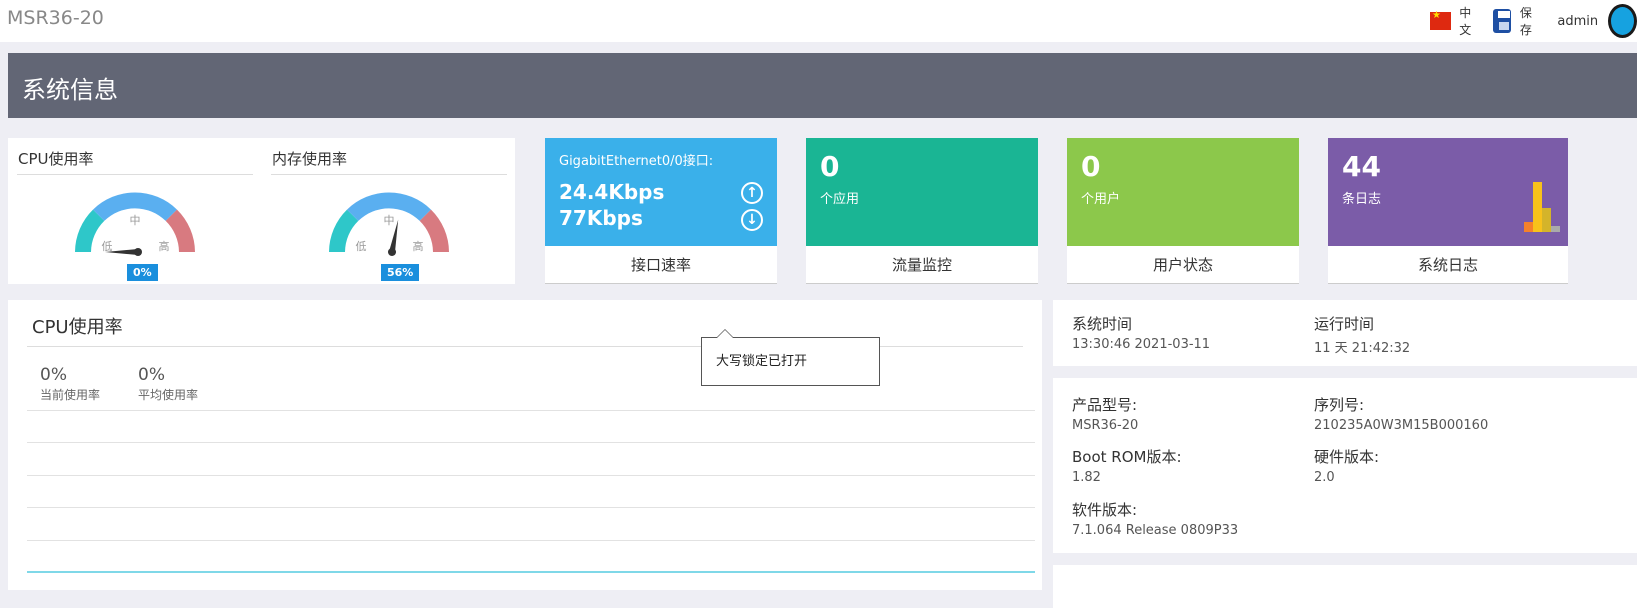  I want to click on user-status-link: 用户状态, so click(1183, 265).